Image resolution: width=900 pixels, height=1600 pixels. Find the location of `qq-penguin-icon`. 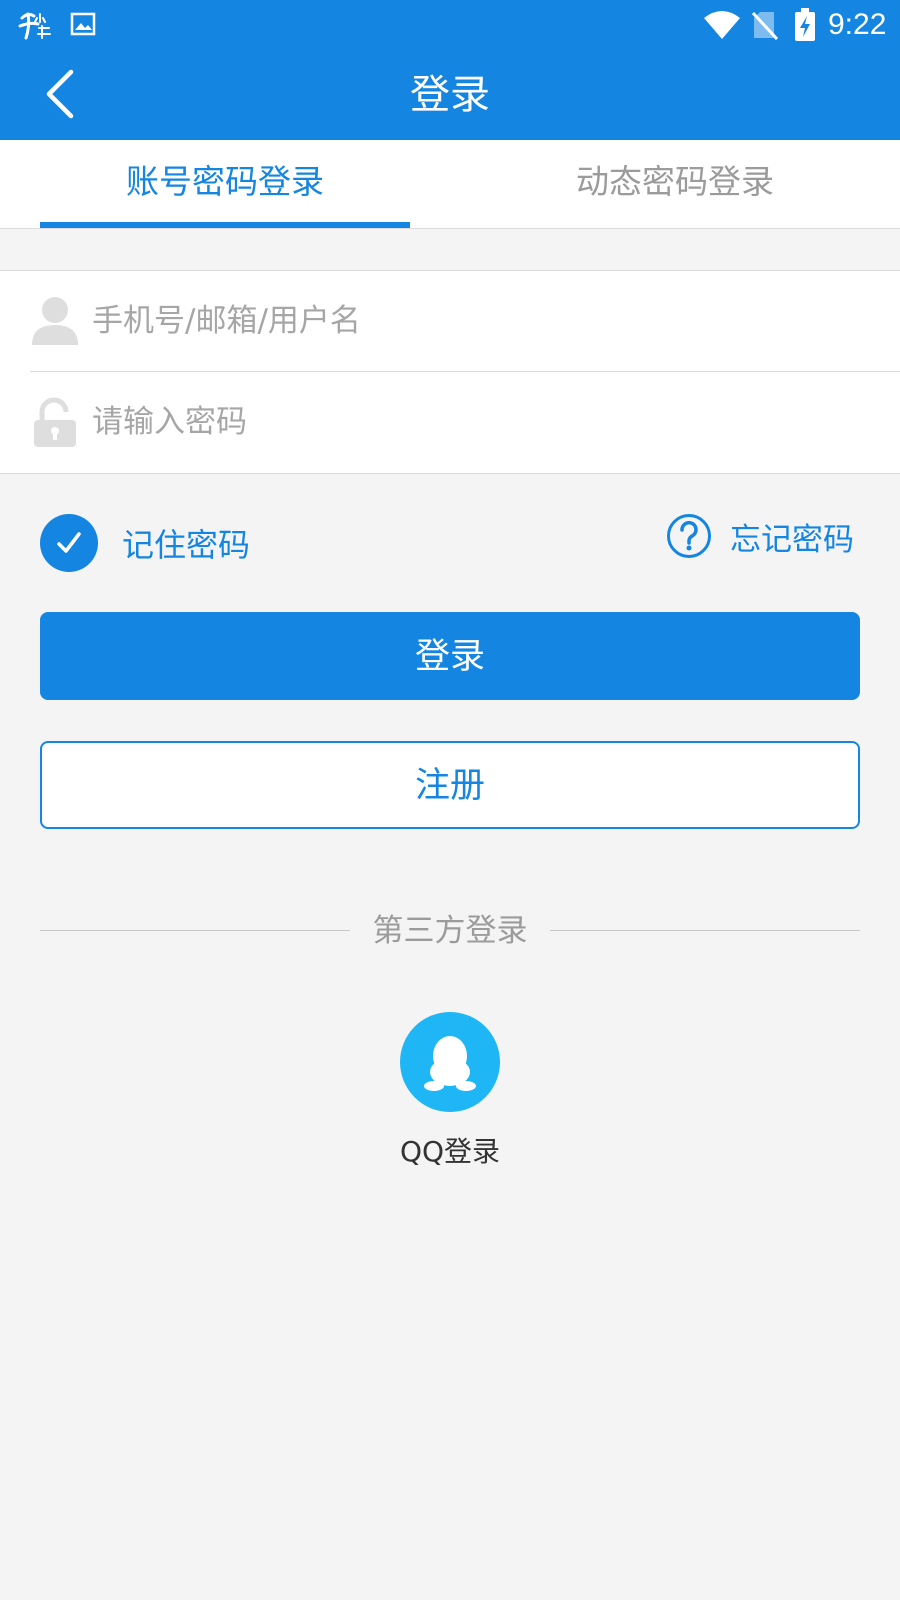

qq-penguin-icon is located at coordinates (450, 1063).